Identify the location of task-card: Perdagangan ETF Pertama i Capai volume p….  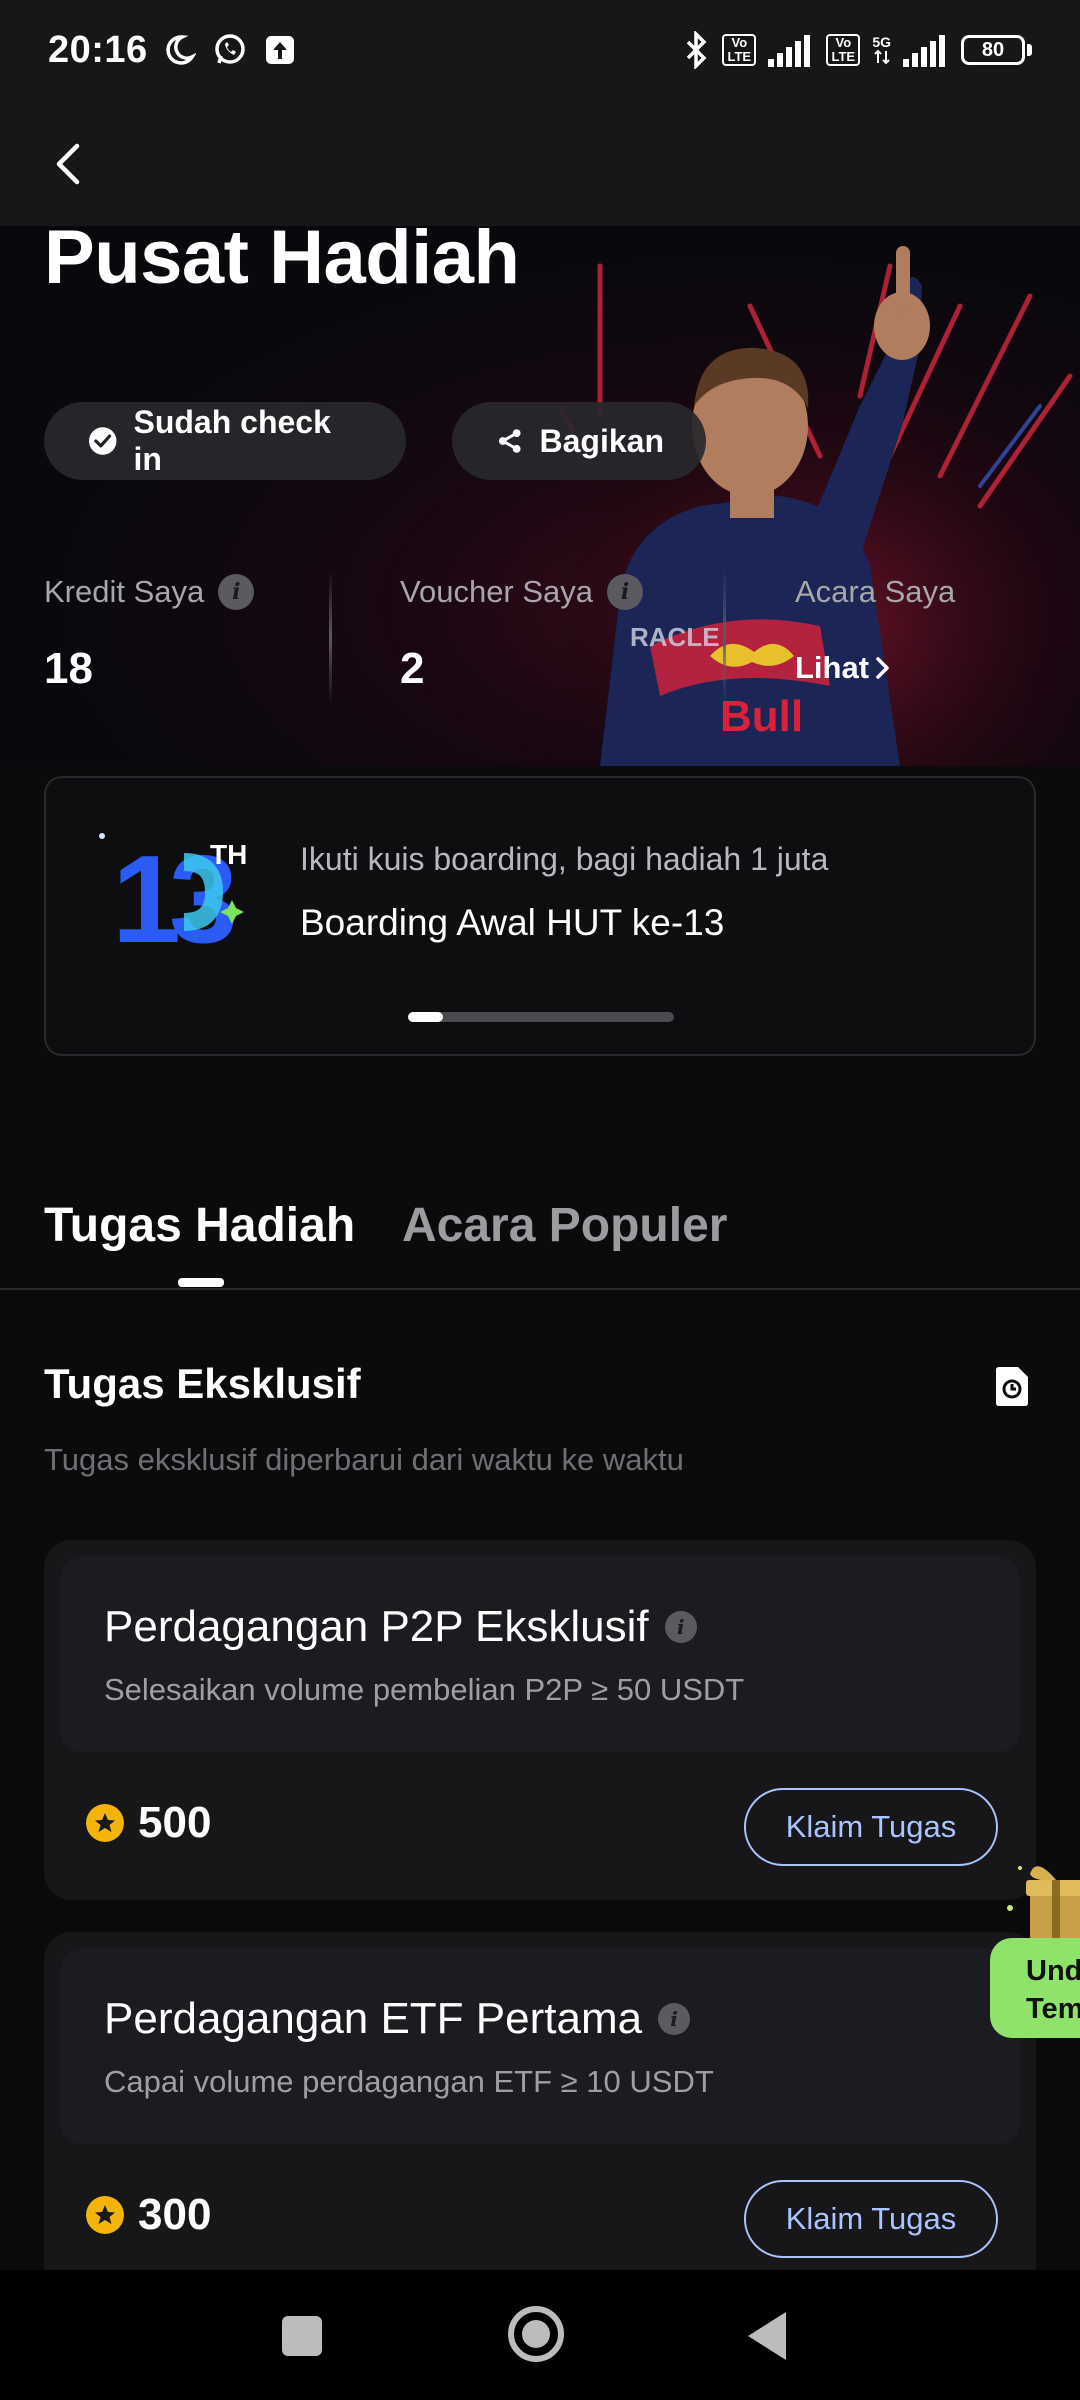
(540, 2112).